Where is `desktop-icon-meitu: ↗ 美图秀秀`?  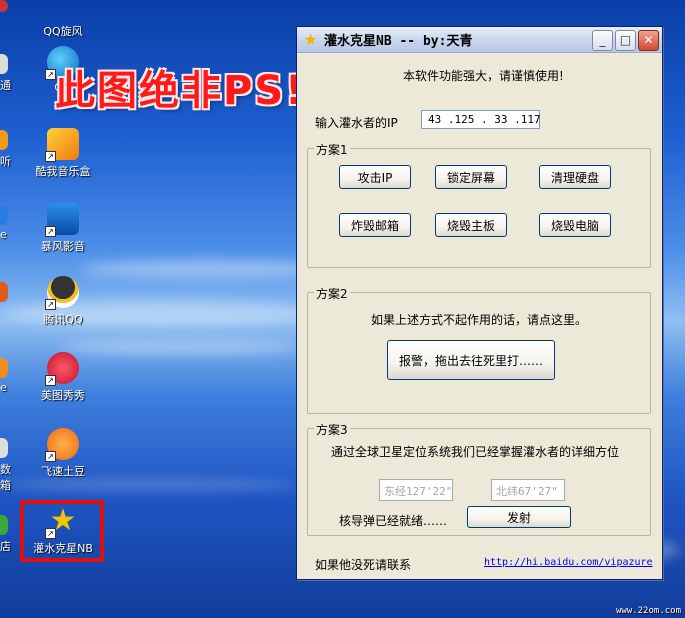 desktop-icon-meitu: ↗ 美图秀秀 is located at coordinates (63, 377).